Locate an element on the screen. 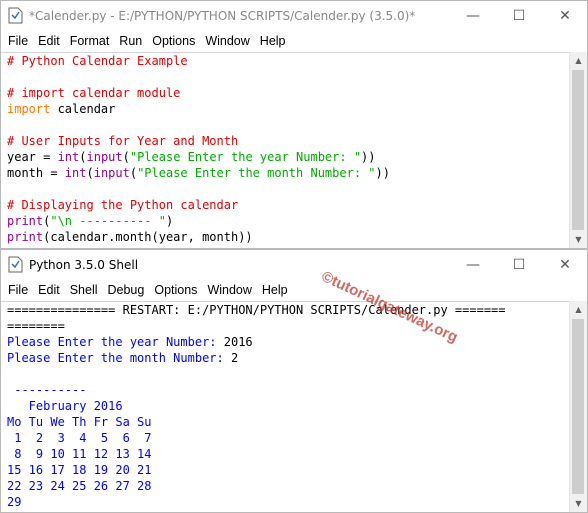 The height and width of the screenshot is (513, 588). code-line: # import calendar module is located at coordinates (94, 93).